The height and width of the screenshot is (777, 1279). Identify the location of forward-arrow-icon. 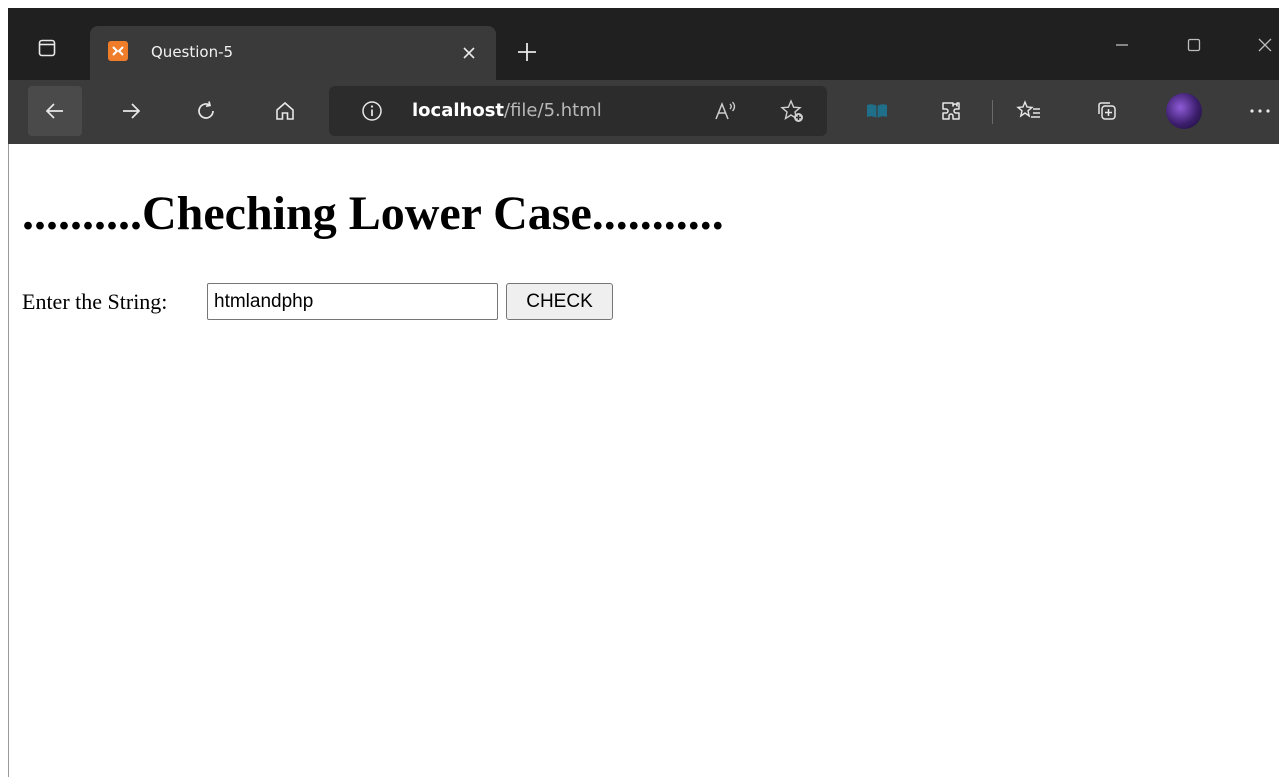
(132, 111).